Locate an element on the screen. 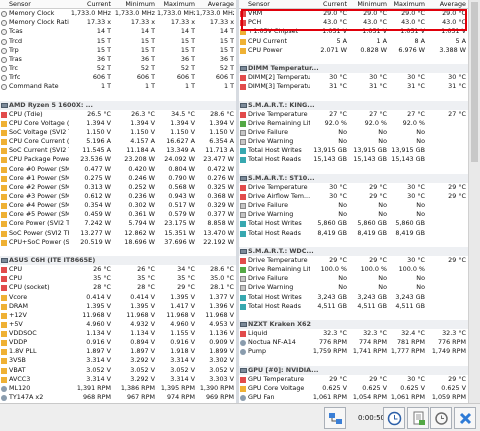 The image size is (480, 431). close-button is located at coordinates (465, 418).